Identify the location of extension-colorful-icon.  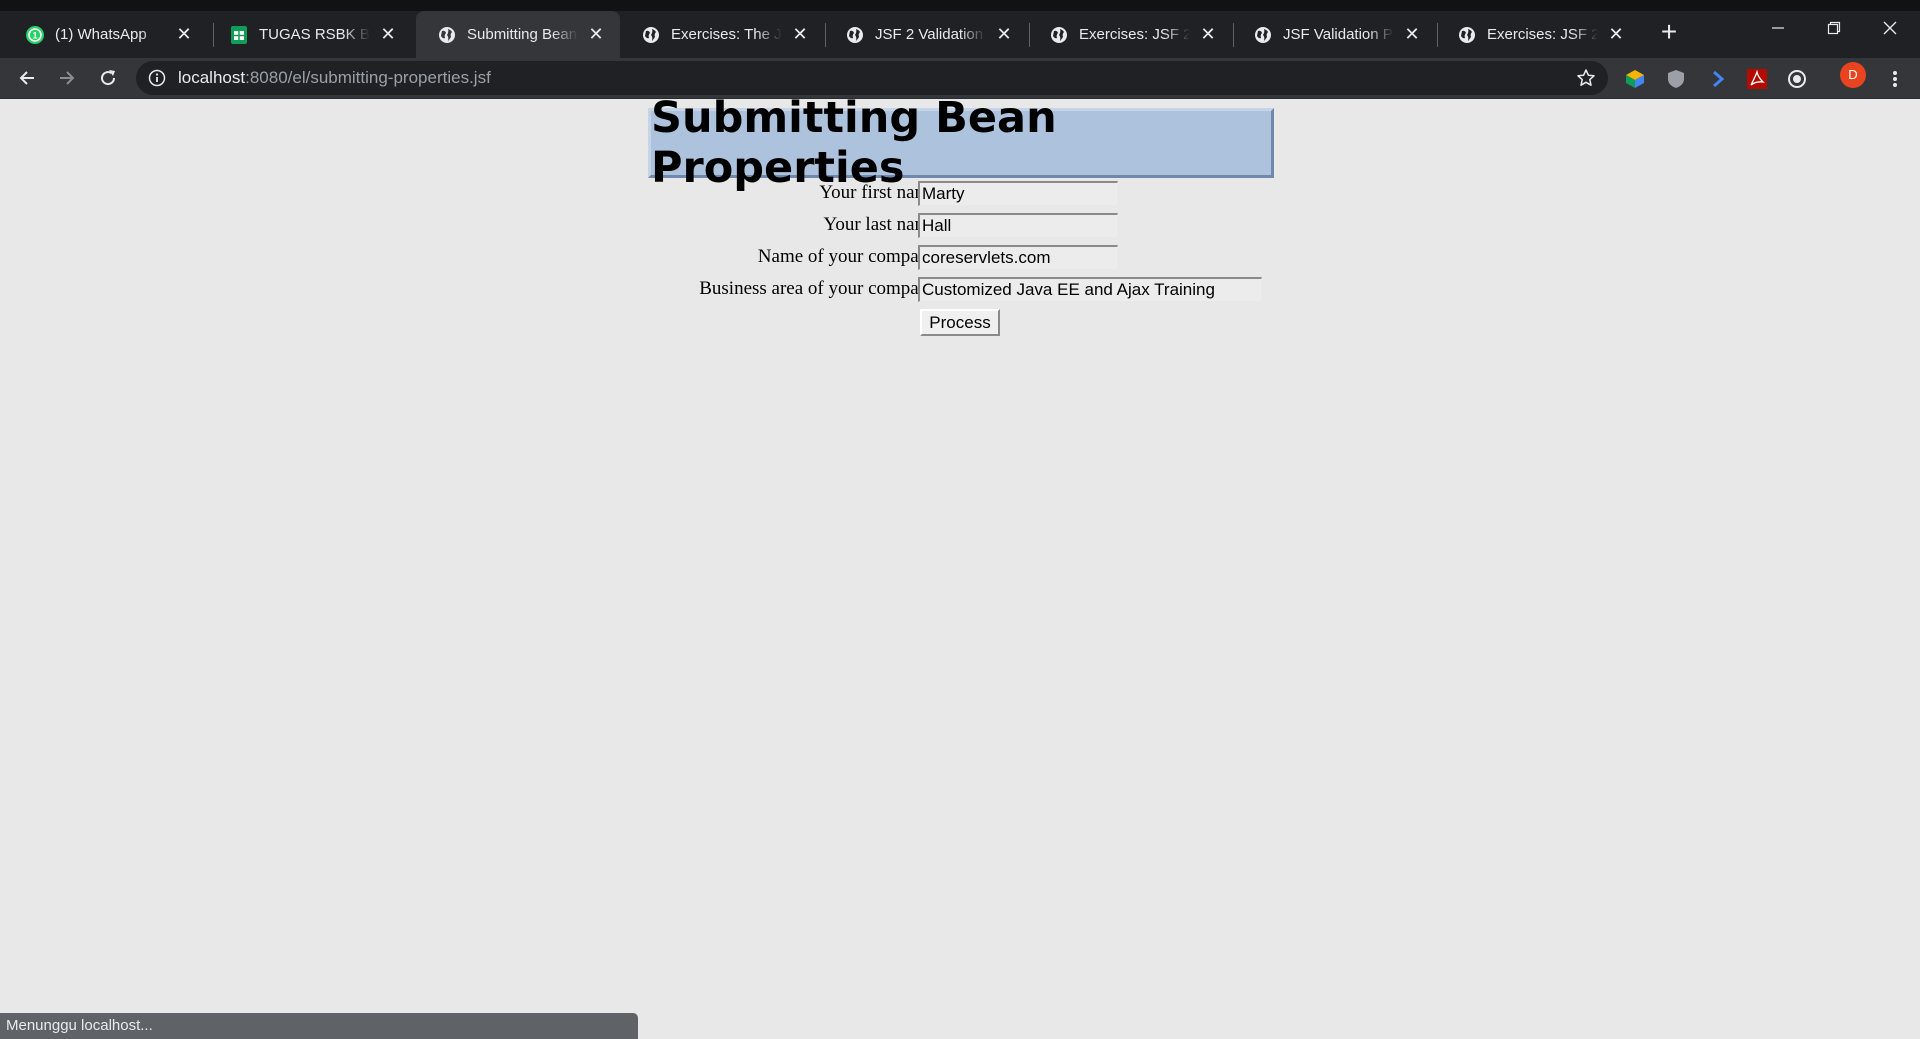
(1635, 79).